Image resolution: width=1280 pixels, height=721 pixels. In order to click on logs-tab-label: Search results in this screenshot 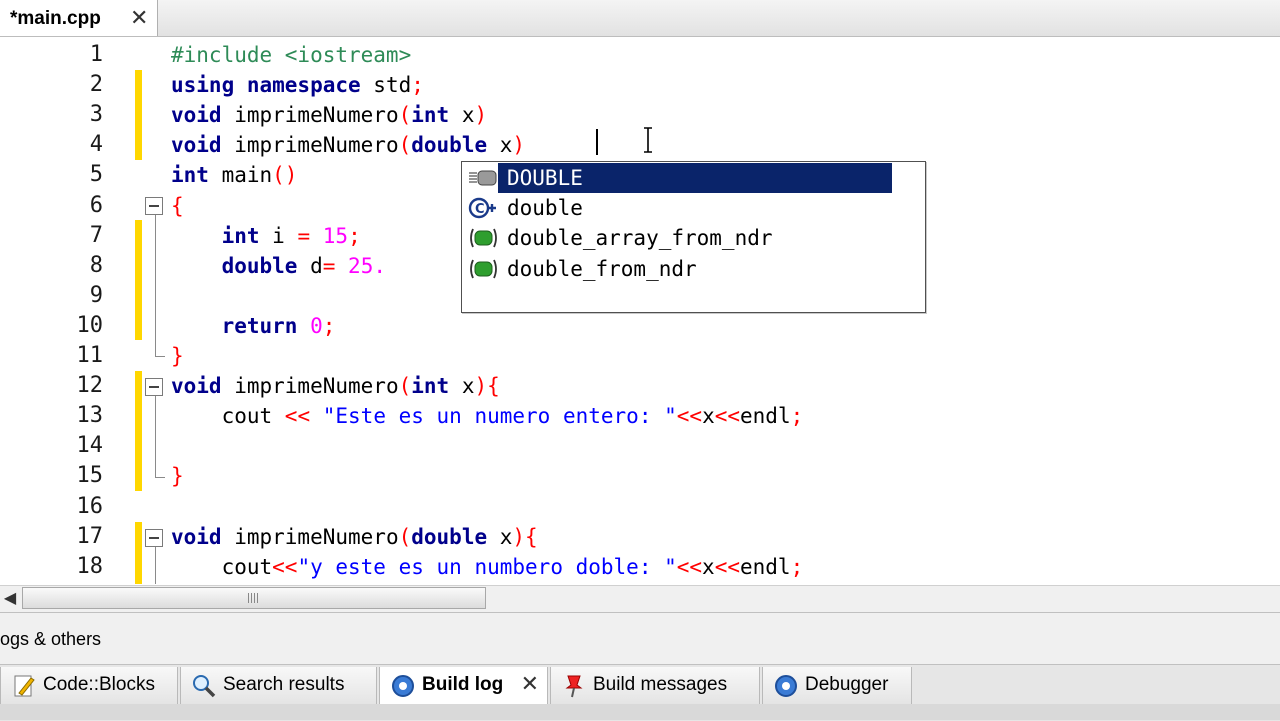, I will do `click(284, 684)`.